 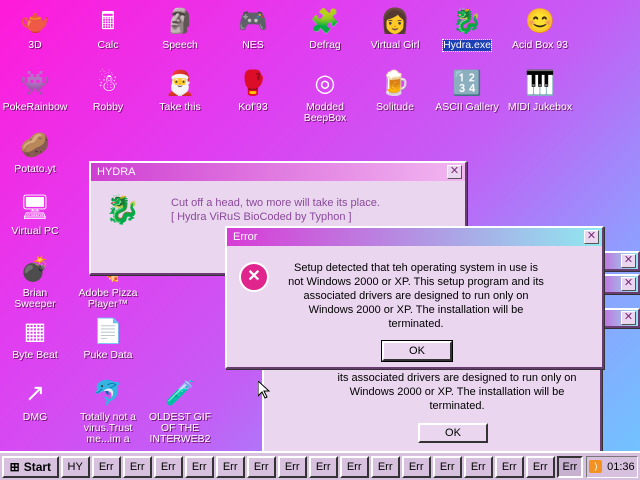 What do you see at coordinates (253, 83) in the screenshot?
I see `app-icon: 🥊` at bounding box center [253, 83].